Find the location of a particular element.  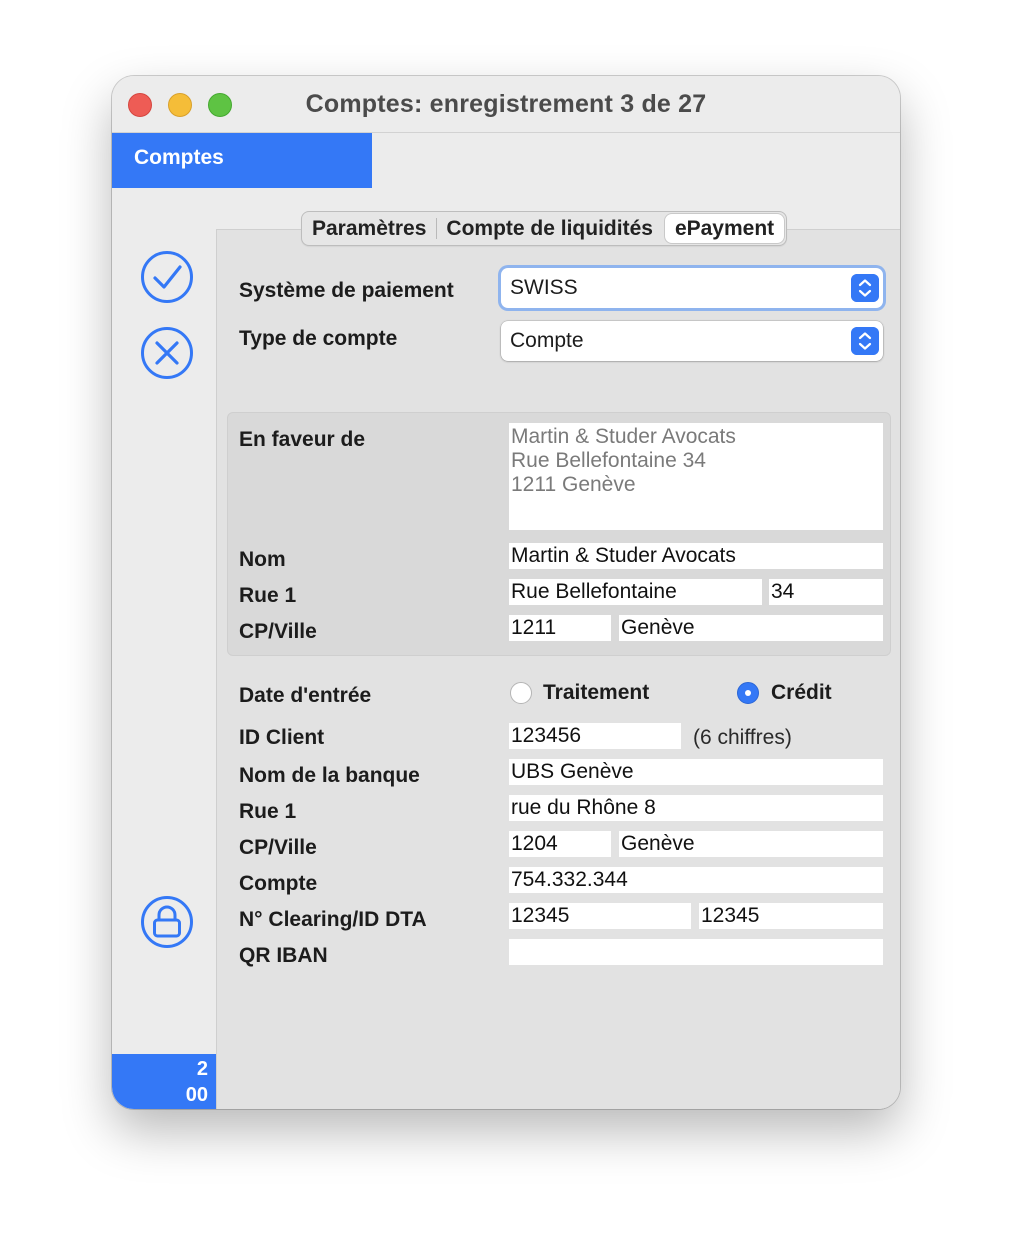

account-type-label: Type de compte is located at coordinates (318, 338).